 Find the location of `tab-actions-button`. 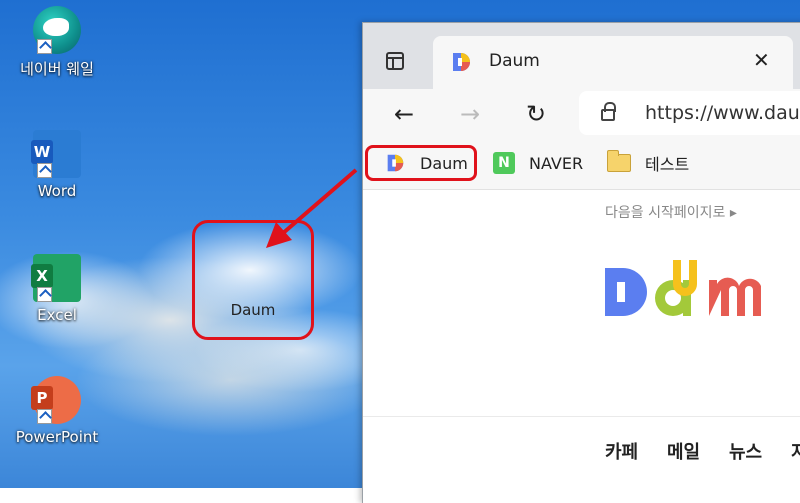

tab-actions-button is located at coordinates (395, 61).